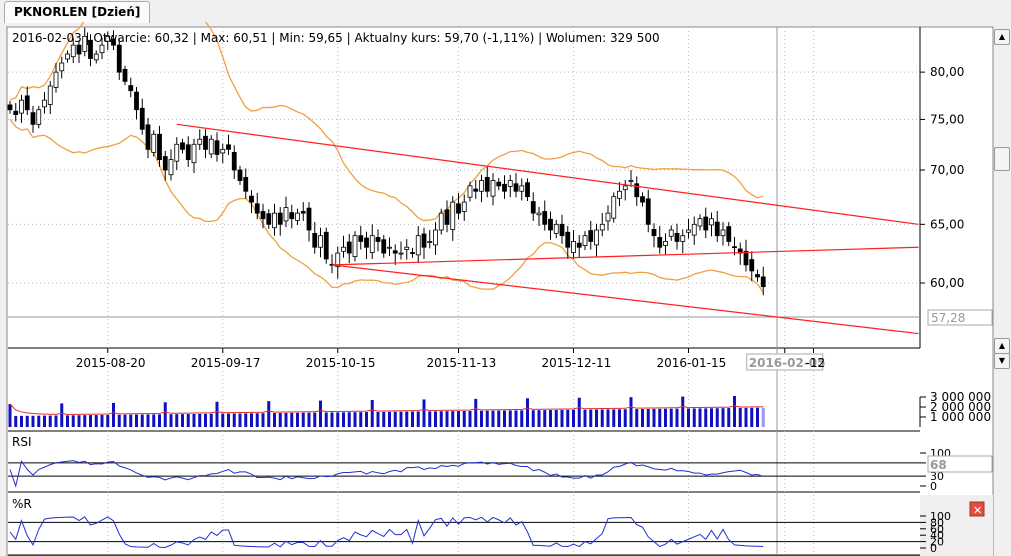 The image size is (1011, 556). Describe the element at coordinates (226, 363) in the screenshot. I see `date-label: 2015-09-17` at that location.